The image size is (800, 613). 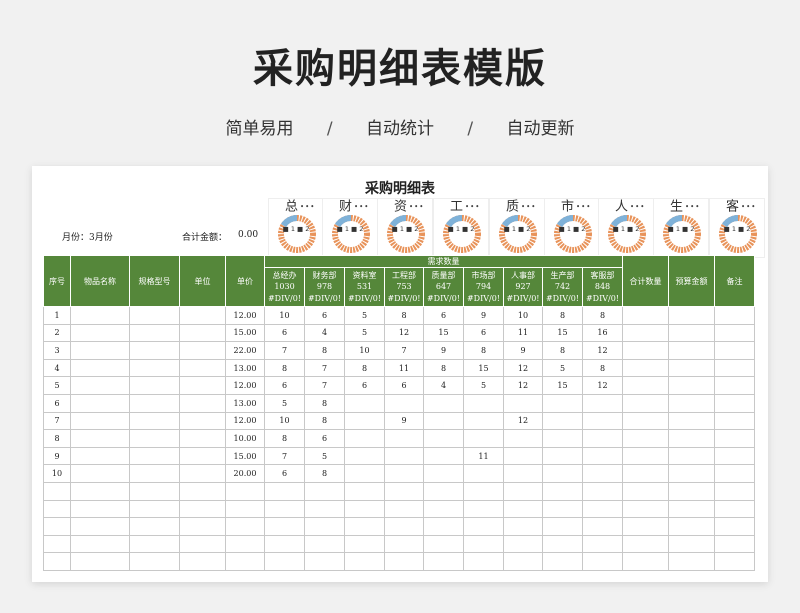 I want to click on cell-seq: 6, so click(x=57, y=403).